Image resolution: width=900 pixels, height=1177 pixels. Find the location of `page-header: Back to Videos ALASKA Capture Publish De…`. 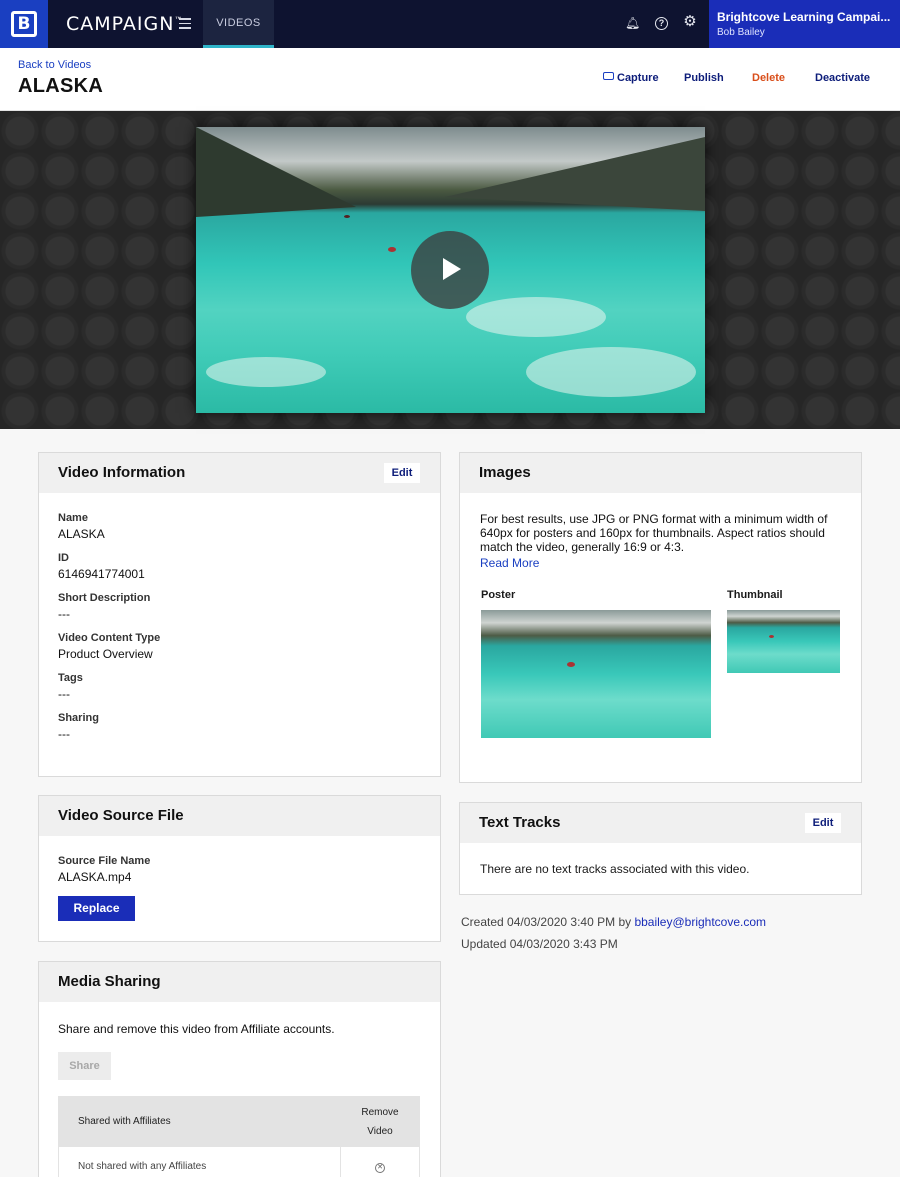

page-header: Back to Videos ALASKA Capture Publish De… is located at coordinates (450, 79).